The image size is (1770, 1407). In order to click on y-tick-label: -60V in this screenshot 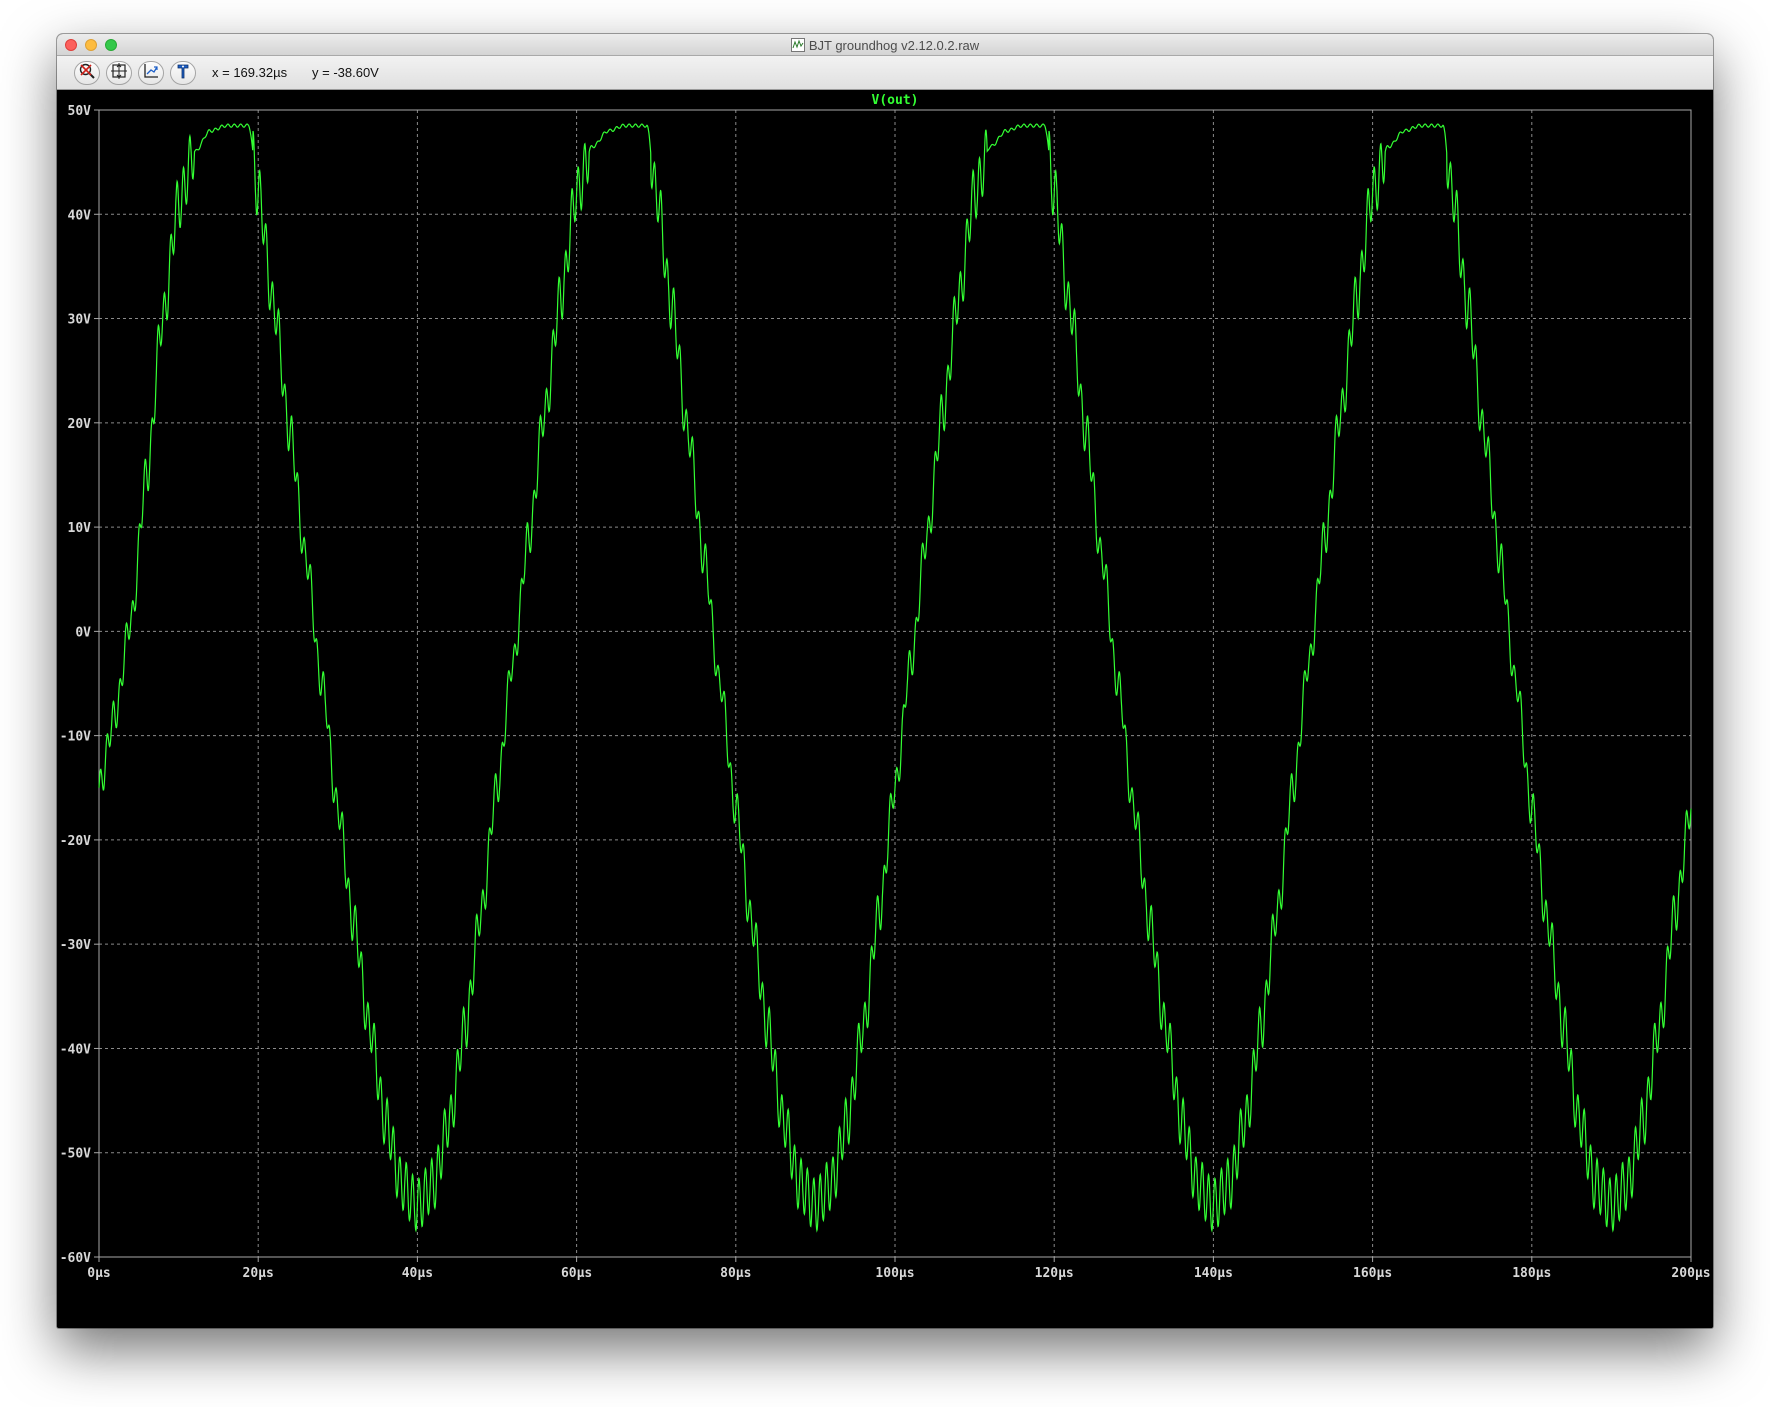, I will do `click(75, 1258)`.